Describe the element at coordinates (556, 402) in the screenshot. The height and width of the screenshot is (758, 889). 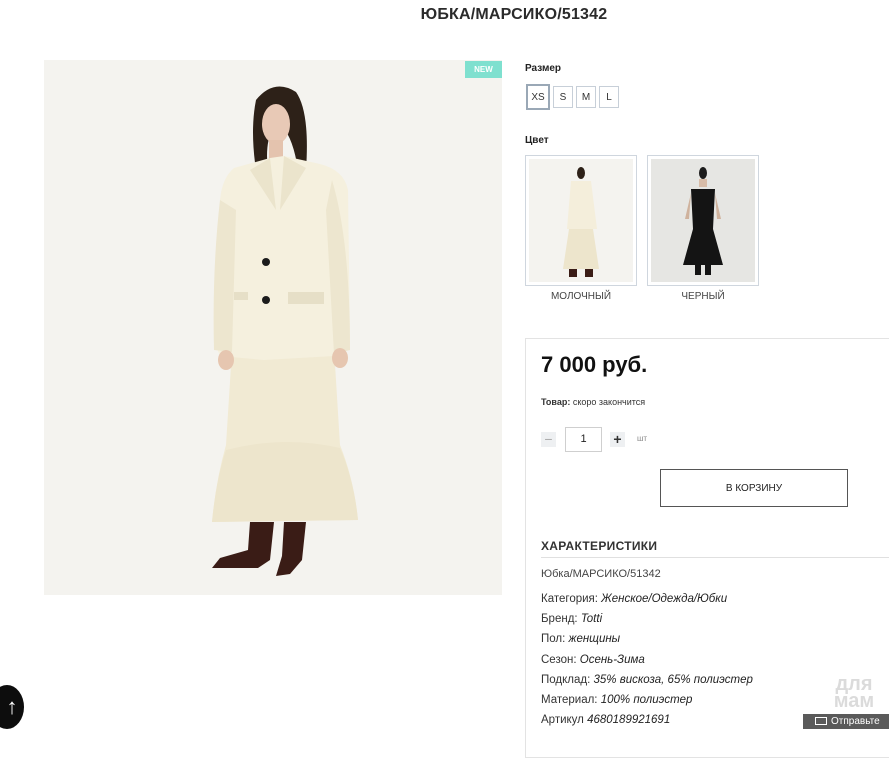
I see `stock-label: Товар:` at that location.